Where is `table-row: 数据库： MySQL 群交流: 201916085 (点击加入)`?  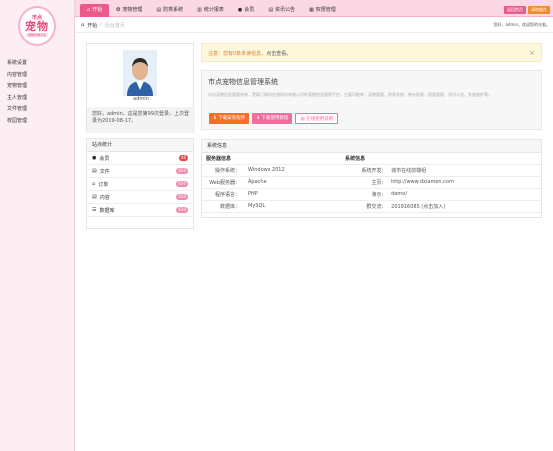
table-row: 数据库： MySQL 群交流: 201916085 (点击加入) is located at coordinates (371, 206).